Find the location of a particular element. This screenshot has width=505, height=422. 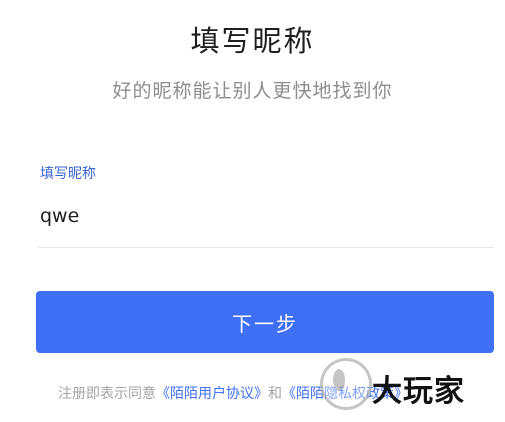

user-agreement-link: 《陌陌用户协议》 is located at coordinates (212, 394).